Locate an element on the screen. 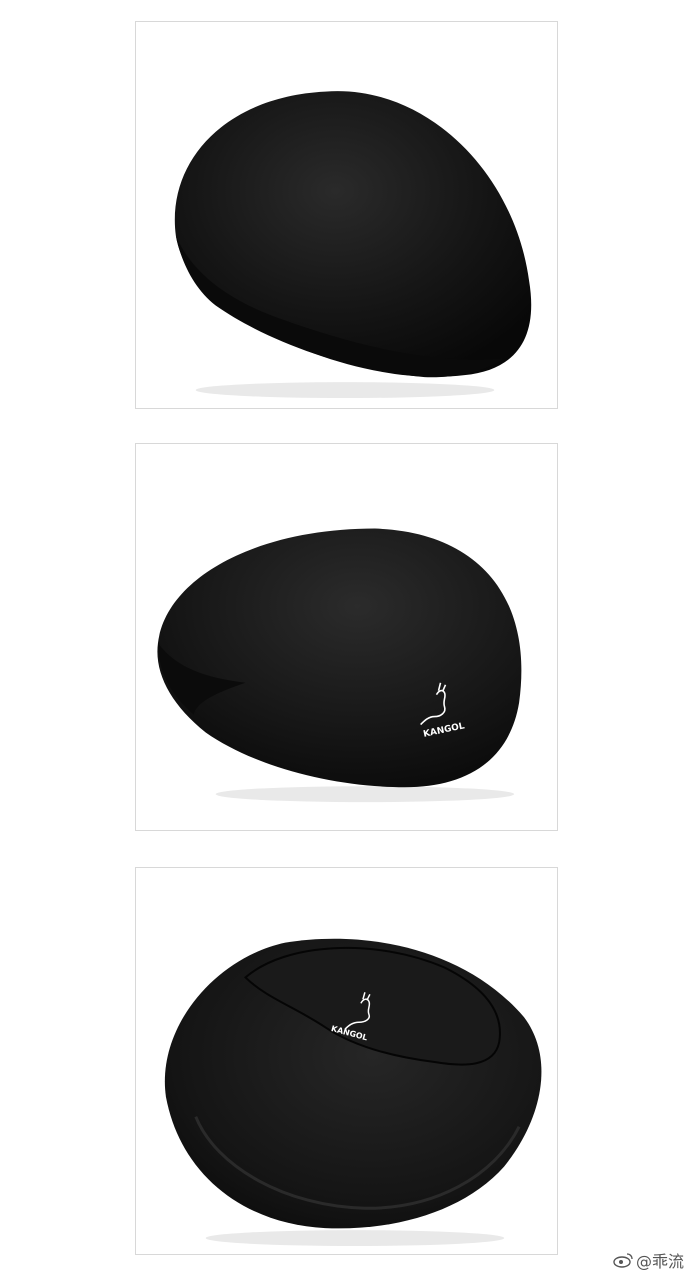 The width and height of the screenshot is (690, 1280). cap-side-view-image: KANGOL is located at coordinates (339, 665).